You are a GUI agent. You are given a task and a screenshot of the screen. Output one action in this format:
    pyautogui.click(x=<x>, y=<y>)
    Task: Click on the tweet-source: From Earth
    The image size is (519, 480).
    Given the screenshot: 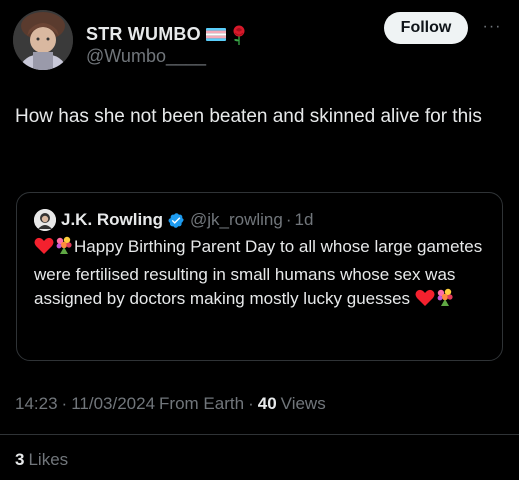 What is the action you would take?
    pyautogui.click(x=202, y=403)
    